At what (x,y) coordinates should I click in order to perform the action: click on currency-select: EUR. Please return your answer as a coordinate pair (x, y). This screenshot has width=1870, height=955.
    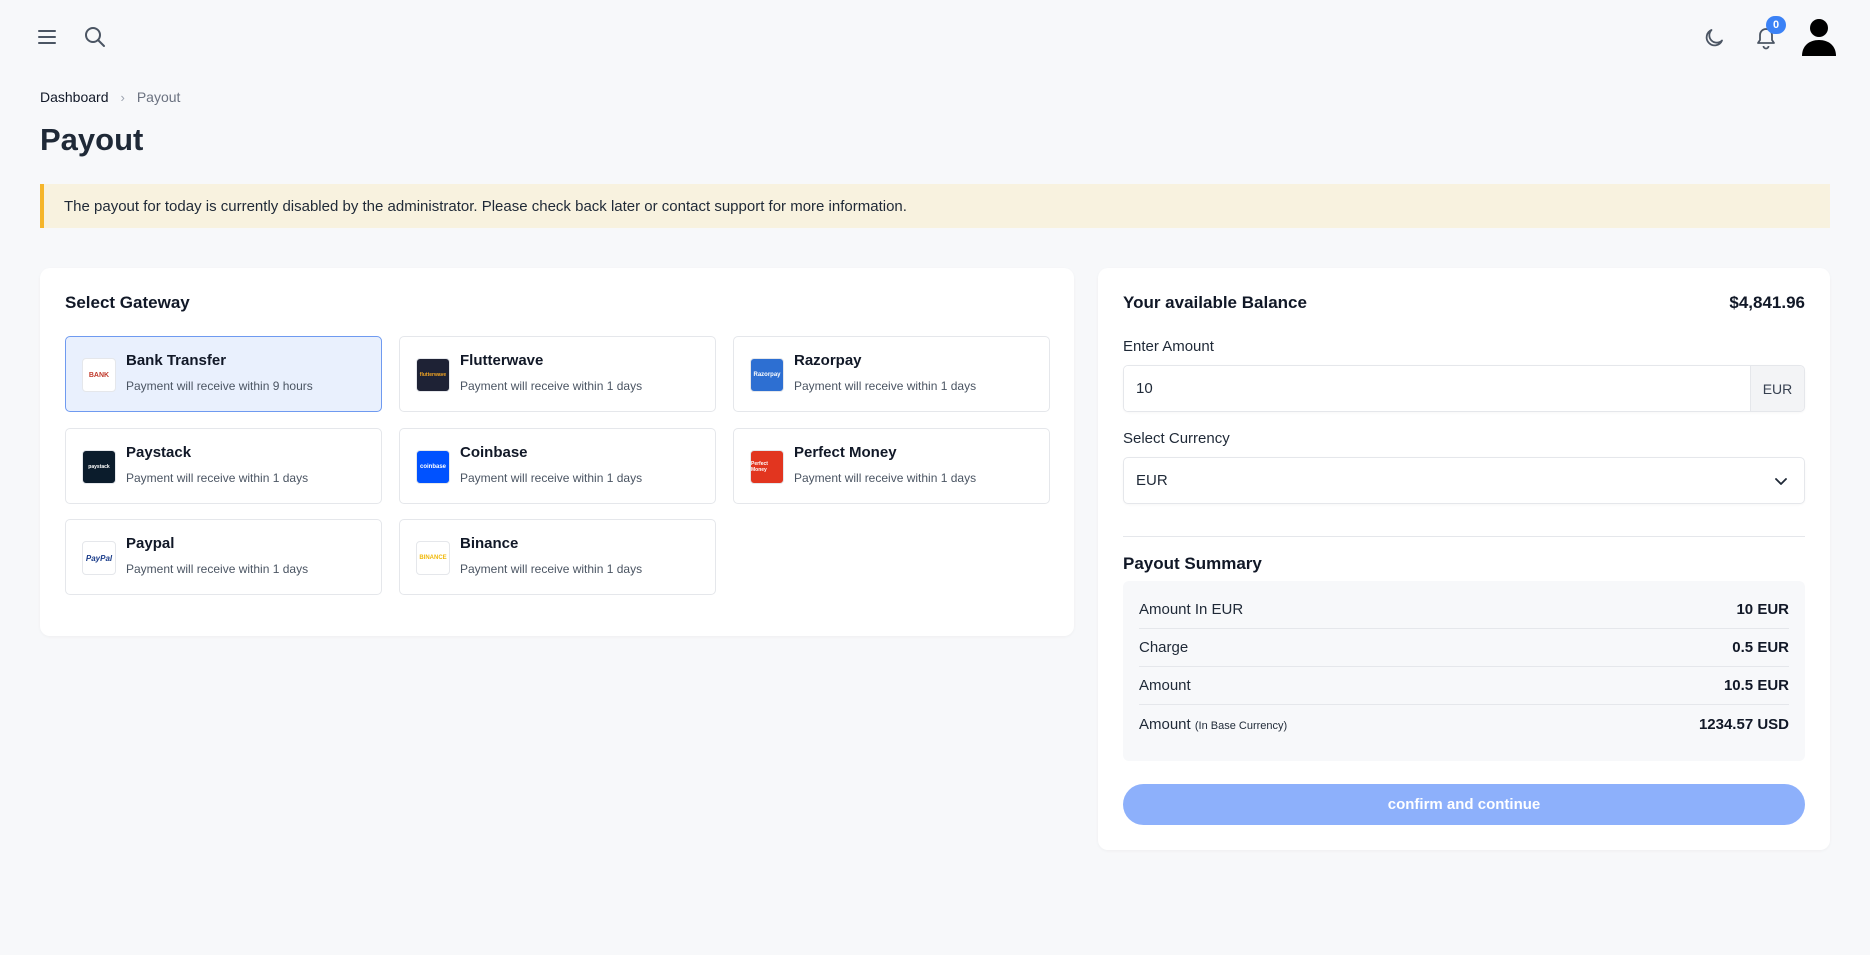
    Looking at the image, I should click on (1464, 480).